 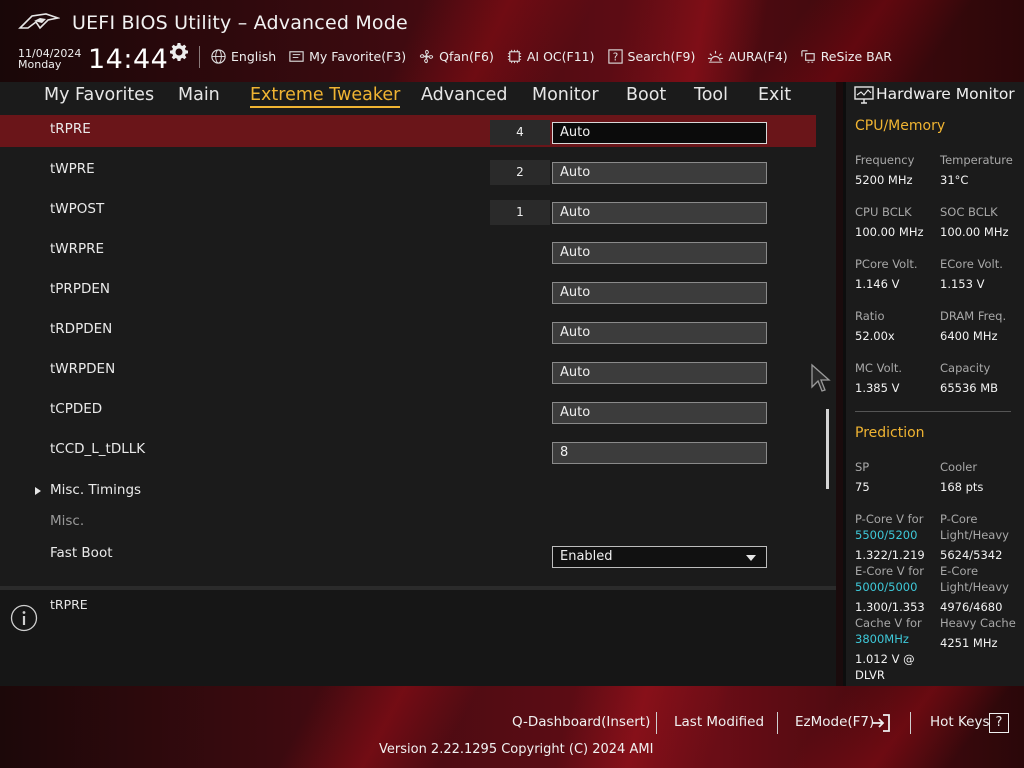 What do you see at coordinates (408, 331) in the screenshot?
I see `setting-row-trdpden: tRDPDEN Auto` at bounding box center [408, 331].